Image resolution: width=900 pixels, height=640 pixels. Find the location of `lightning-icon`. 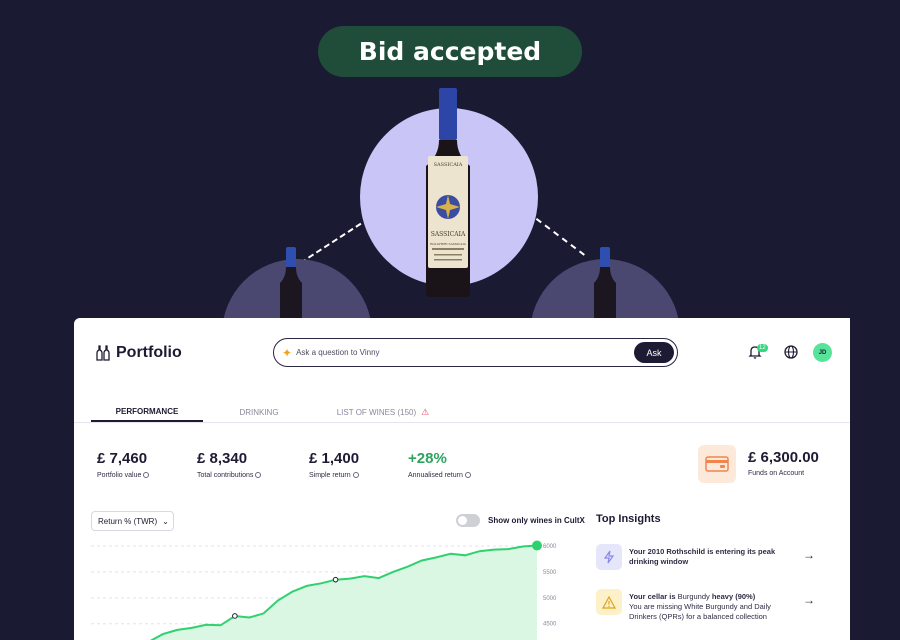

lightning-icon is located at coordinates (609, 557).